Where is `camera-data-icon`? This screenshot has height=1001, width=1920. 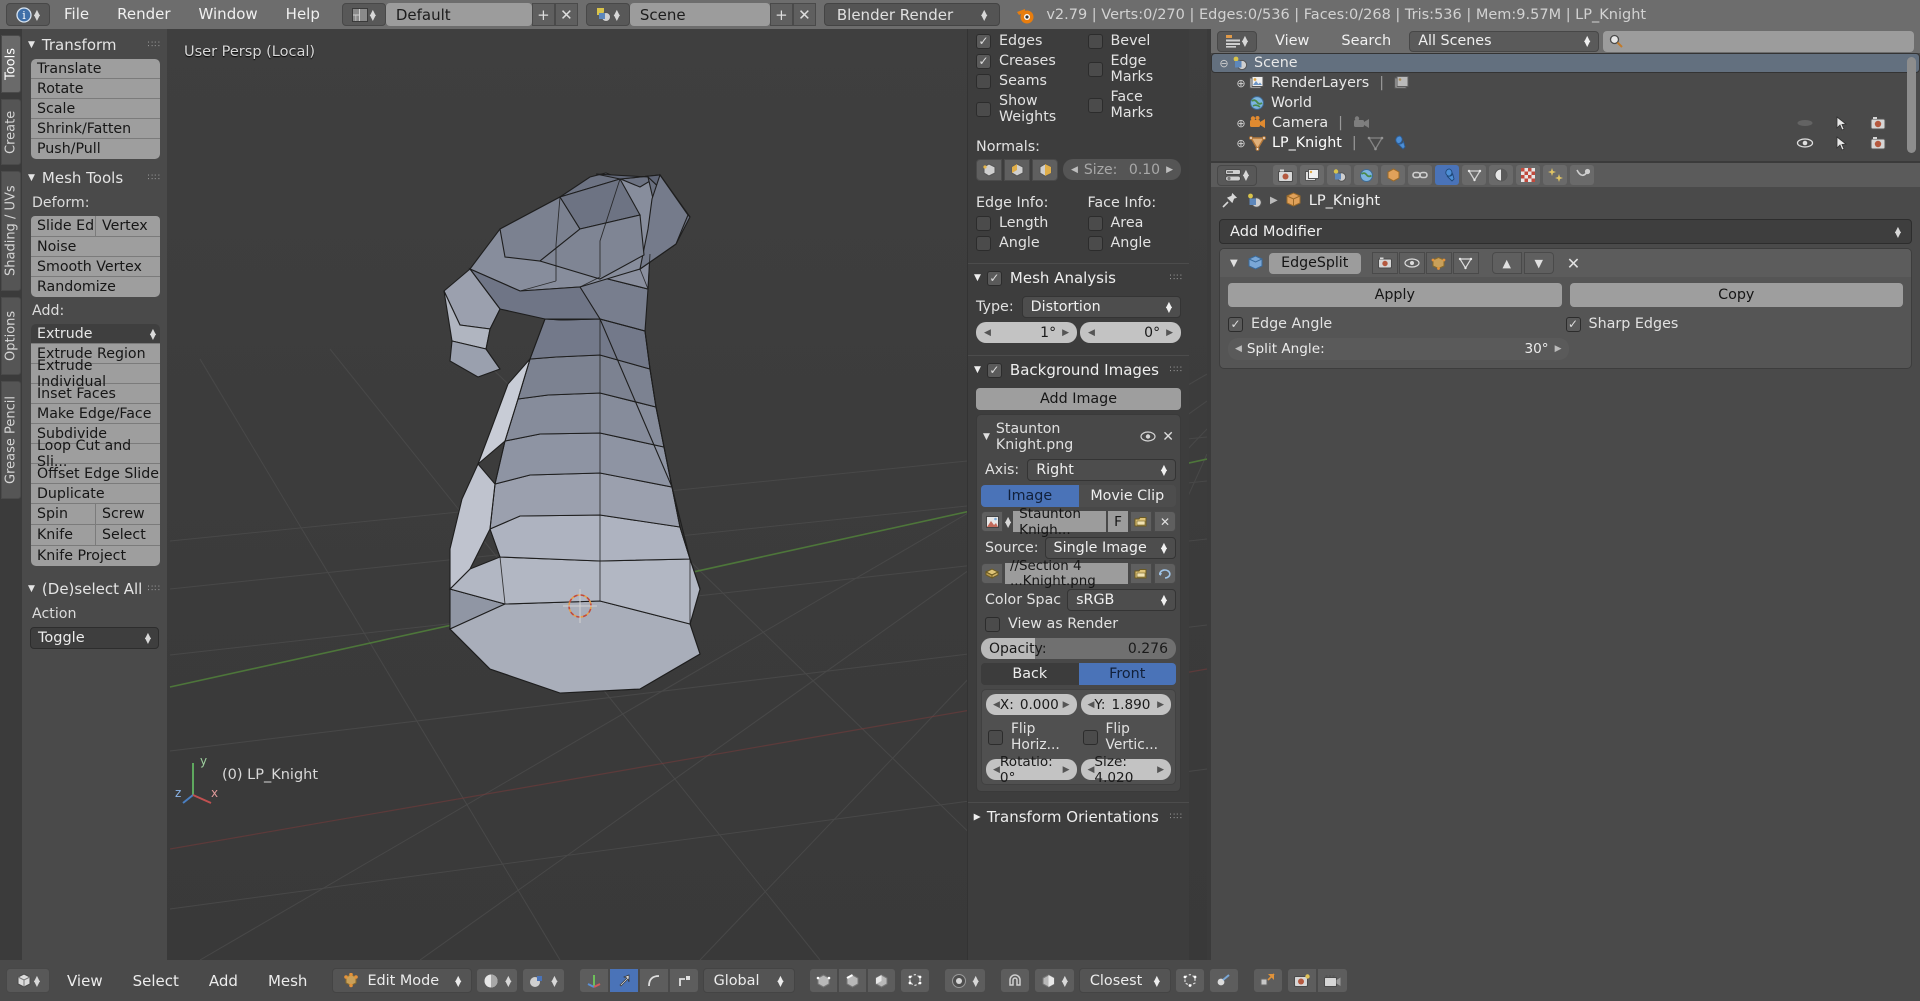
camera-data-icon is located at coordinates (1361, 123).